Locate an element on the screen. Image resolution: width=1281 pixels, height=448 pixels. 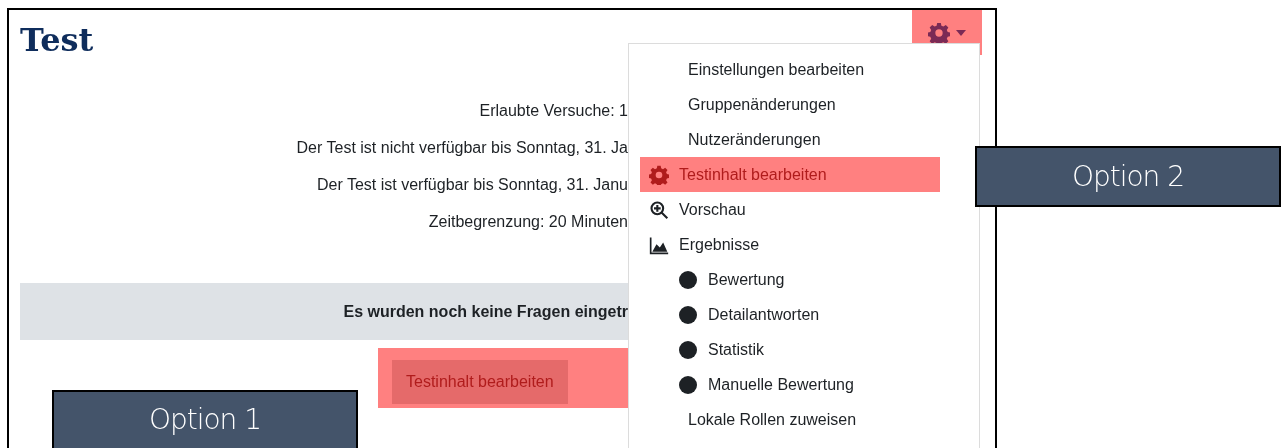
menu-item-label: Bewertung is located at coordinates (746, 279).